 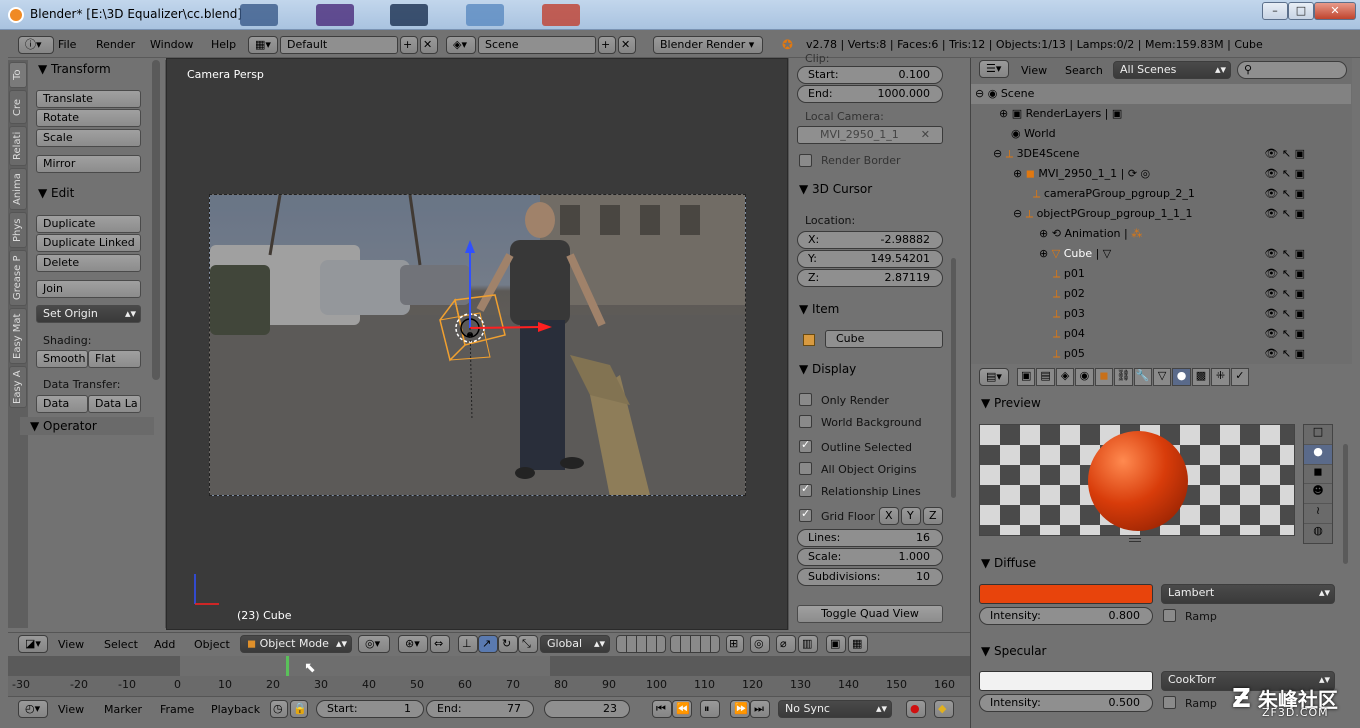 What do you see at coordinates (870, 557) in the screenshot?
I see `grid-scale-field: Scale: 1.000` at bounding box center [870, 557].